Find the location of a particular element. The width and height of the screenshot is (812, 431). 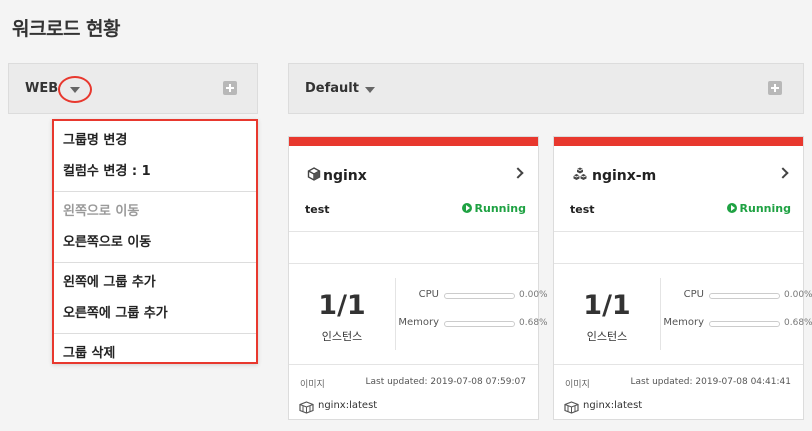

menu-section: 왼쪽에 그룹 추가 오른쪽에 그룹 추가 is located at coordinates (155, 298).